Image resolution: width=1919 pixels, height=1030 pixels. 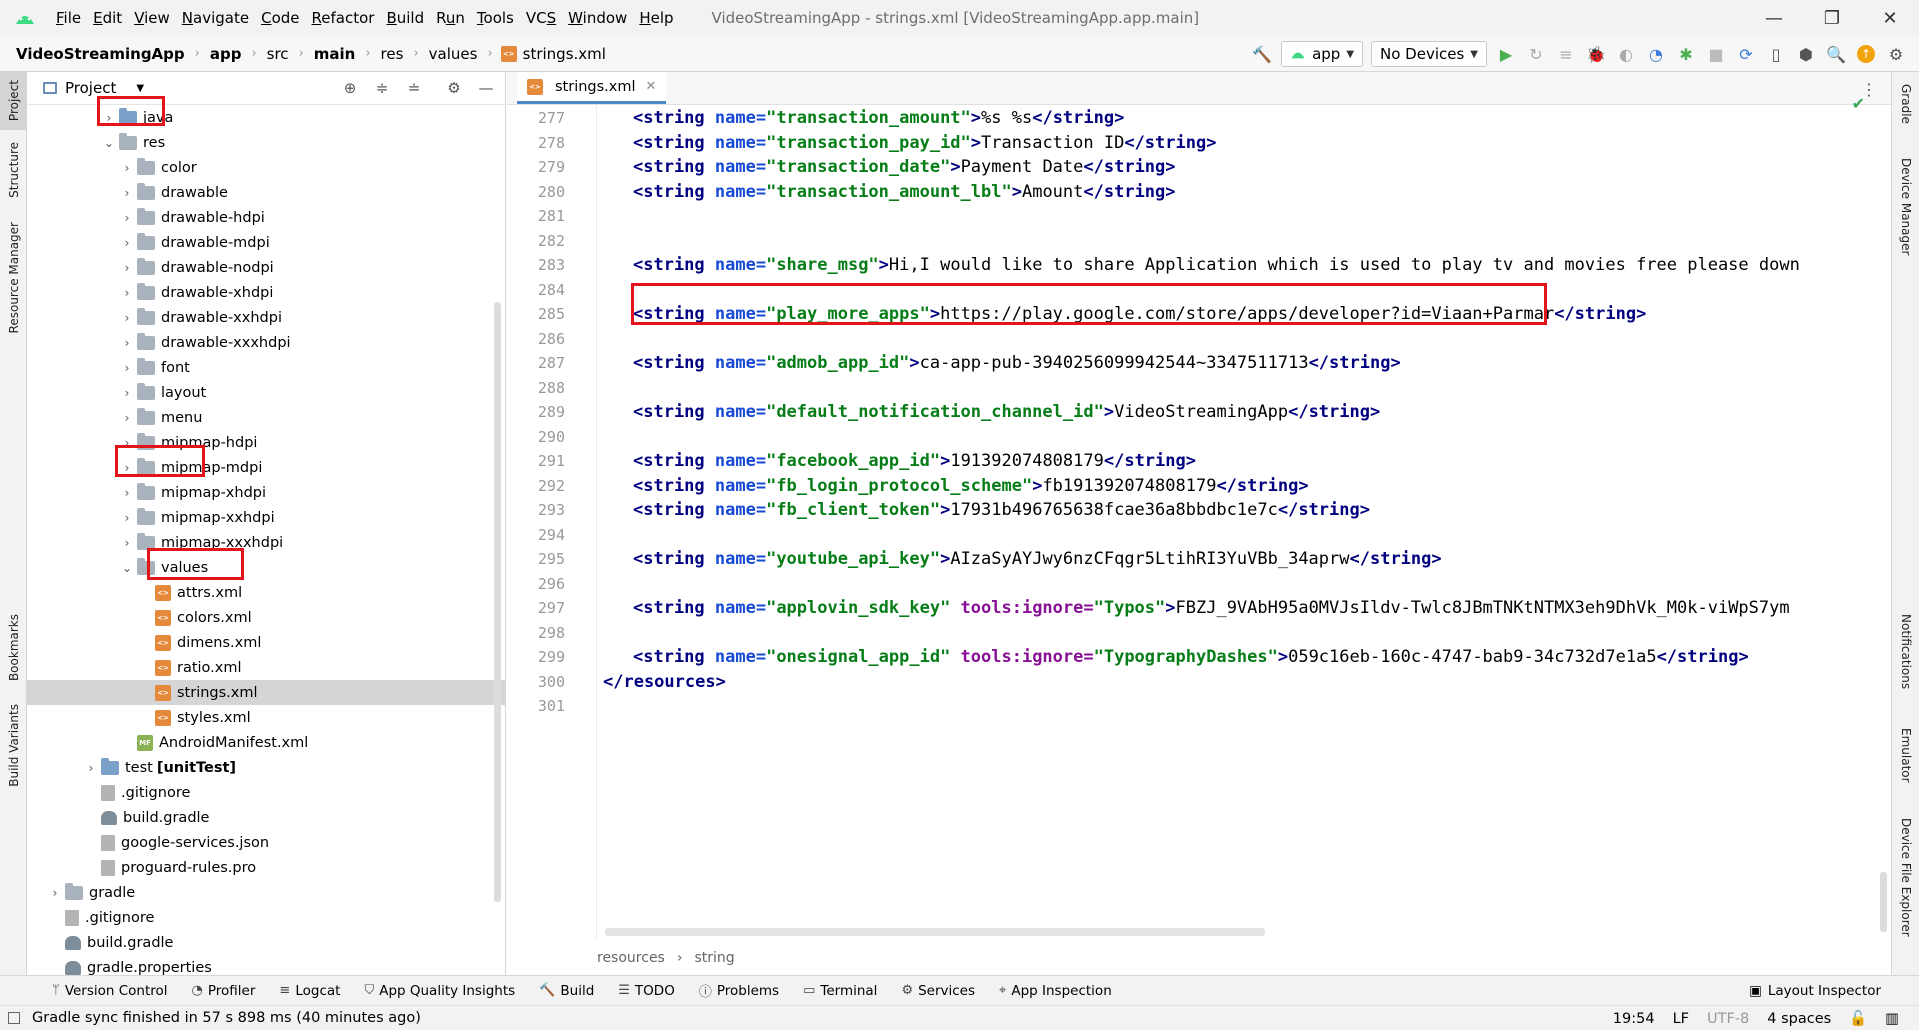 What do you see at coordinates (266, 392) in the screenshot?
I see `tree-item: › layout` at bounding box center [266, 392].